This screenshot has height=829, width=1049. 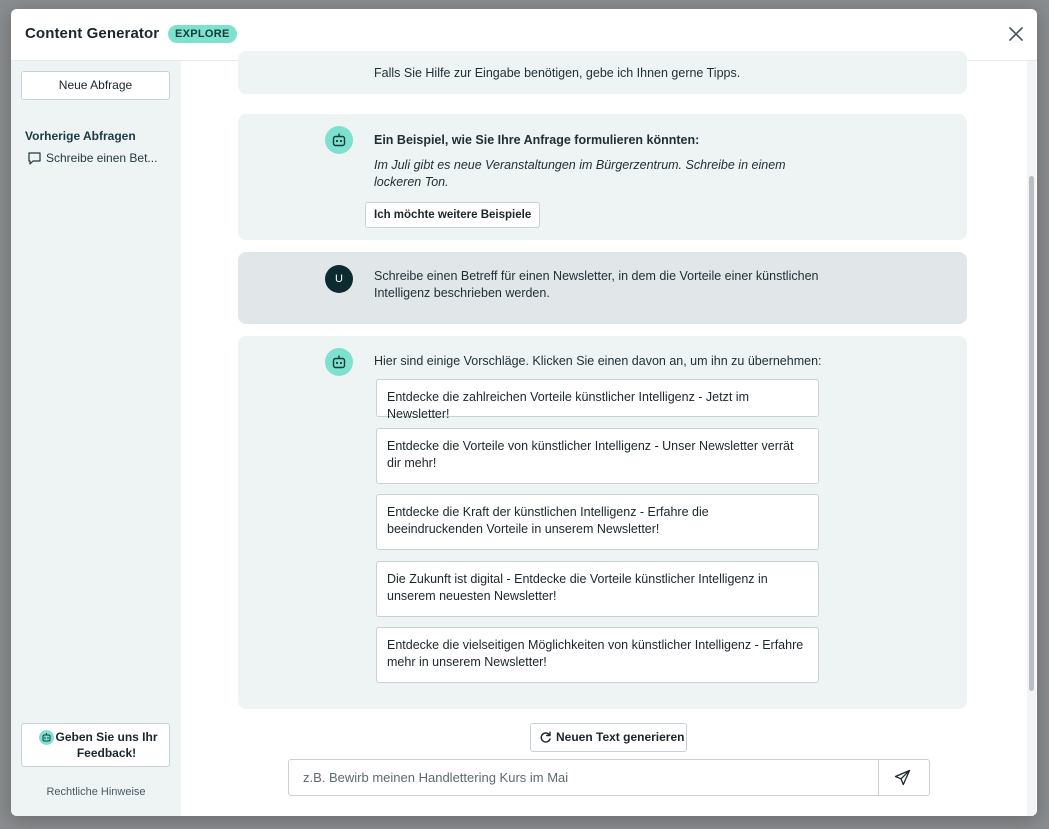 I want to click on chat-scrollbar, so click(x=1031, y=438).